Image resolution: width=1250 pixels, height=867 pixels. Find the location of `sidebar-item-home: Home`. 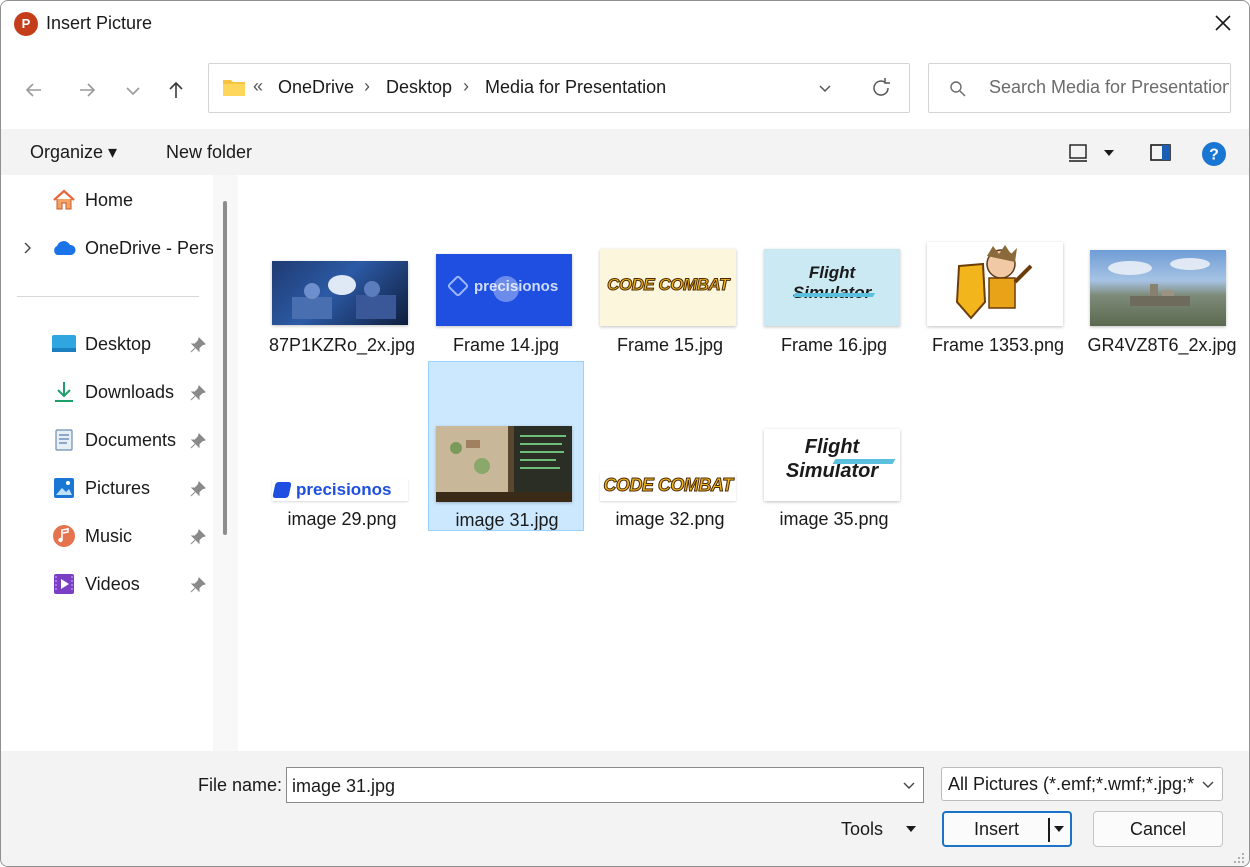

sidebar-item-home: Home is located at coordinates (107, 200).